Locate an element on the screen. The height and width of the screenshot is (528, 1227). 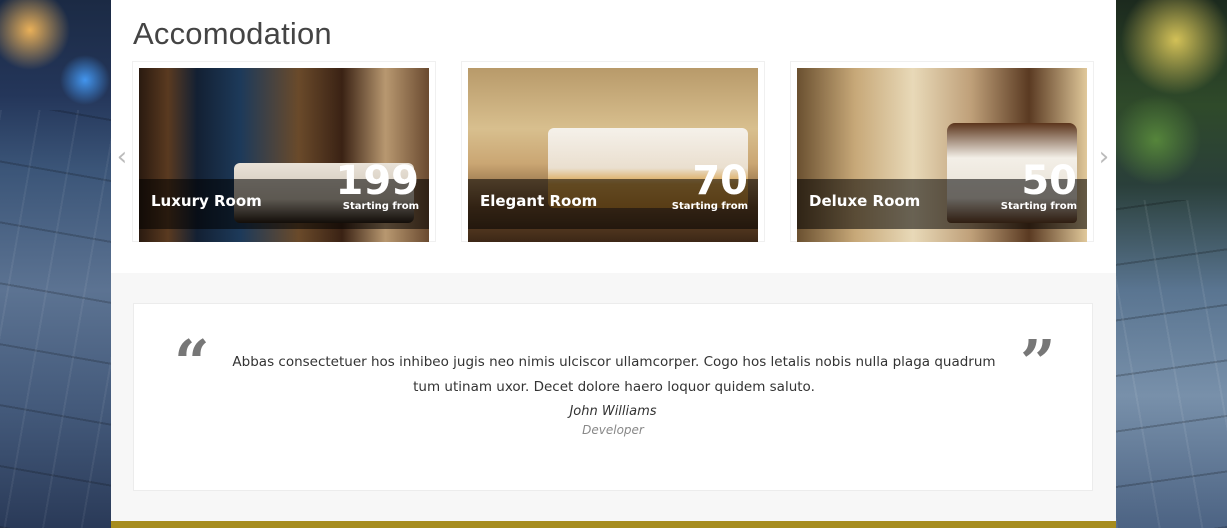
room-card-deluxe: Deluxe Room 50 Starting from is located at coordinates (942, 151).